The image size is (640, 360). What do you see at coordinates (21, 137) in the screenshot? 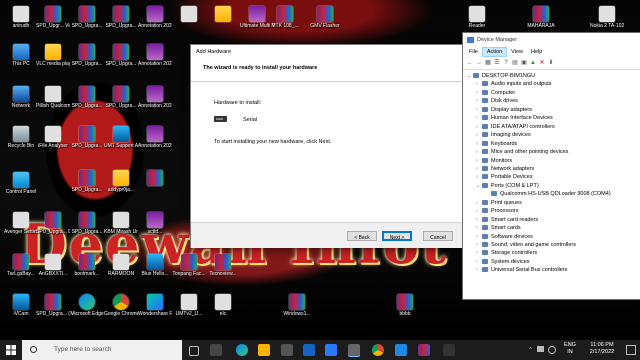
I see `desktop-icon: Recycle Bin` at bounding box center [21, 137].